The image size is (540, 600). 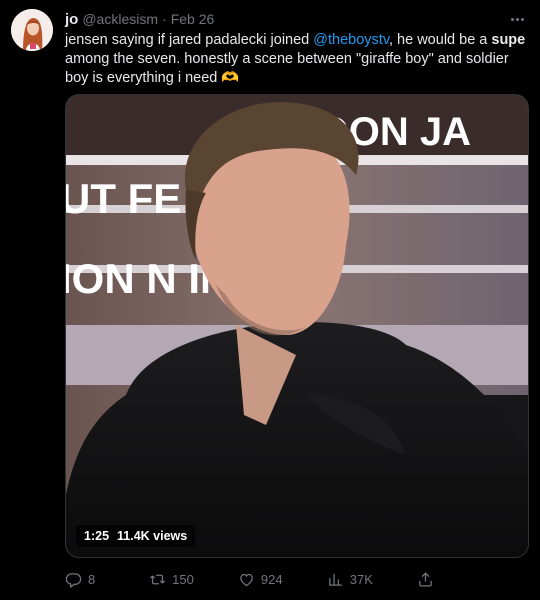 What do you see at coordinates (335, 579) in the screenshot?
I see `analytics-icon` at bounding box center [335, 579].